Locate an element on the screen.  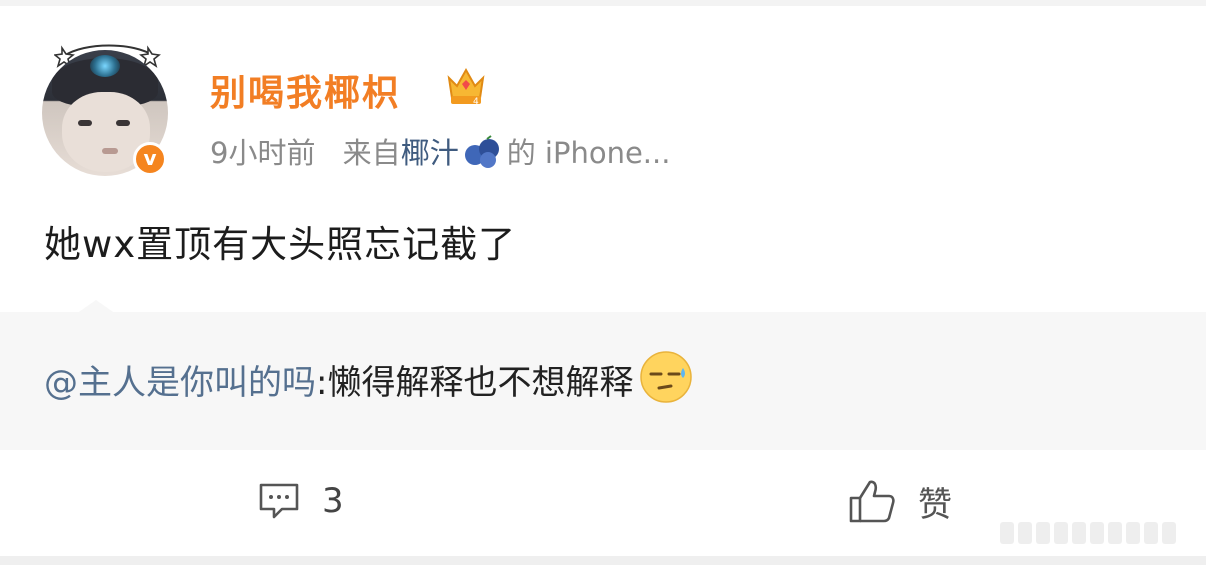
repost-text: @主人是你叫的吗:懒得解释也不想解释 is located at coordinates (368, 377).